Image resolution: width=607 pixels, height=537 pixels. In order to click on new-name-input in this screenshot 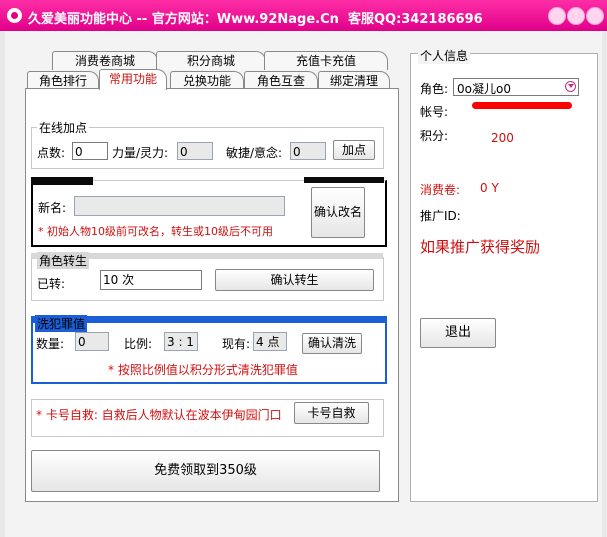, I will do `click(179, 206)`.